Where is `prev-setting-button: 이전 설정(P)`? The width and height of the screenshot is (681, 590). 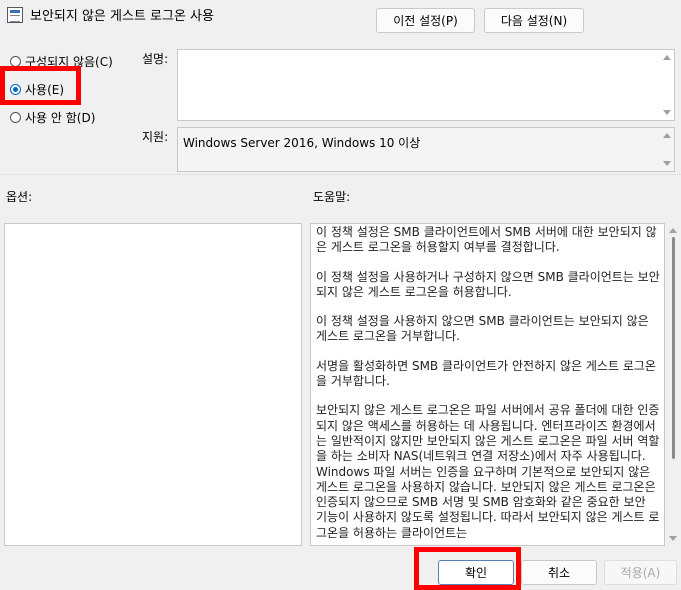
prev-setting-button: 이전 설정(P) is located at coordinates (425, 20).